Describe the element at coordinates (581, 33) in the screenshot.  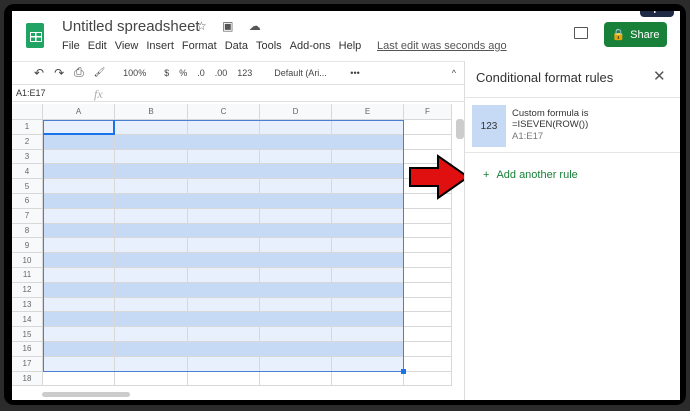
I see `comment-icon` at that location.